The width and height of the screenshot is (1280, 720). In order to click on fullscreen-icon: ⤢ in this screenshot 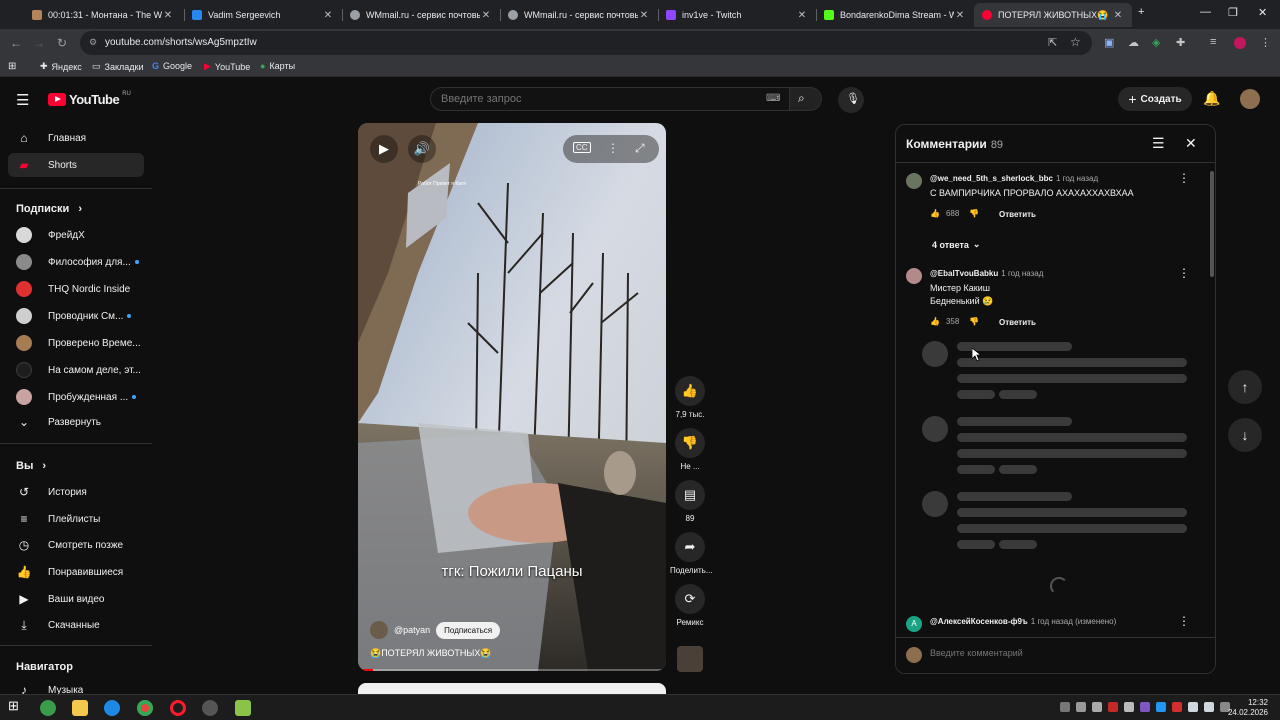, I will do `click(640, 148)`.